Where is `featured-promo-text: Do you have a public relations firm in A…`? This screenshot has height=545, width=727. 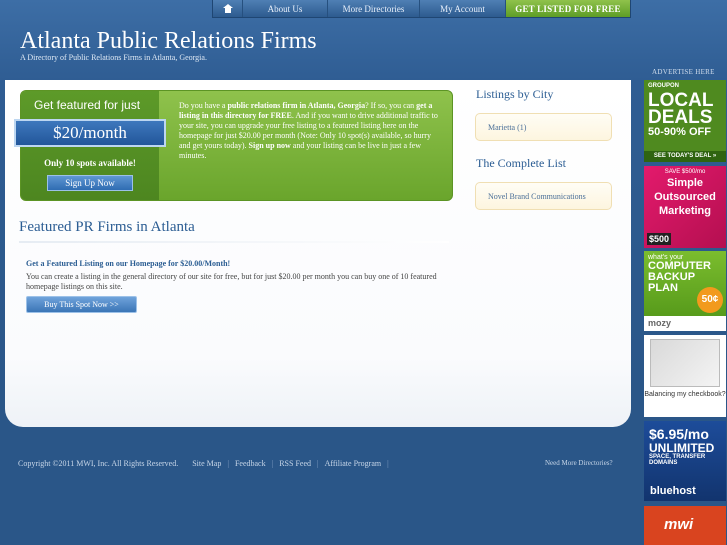 featured-promo-text: Do you have a public relations firm in A… is located at coordinates (310, 131).